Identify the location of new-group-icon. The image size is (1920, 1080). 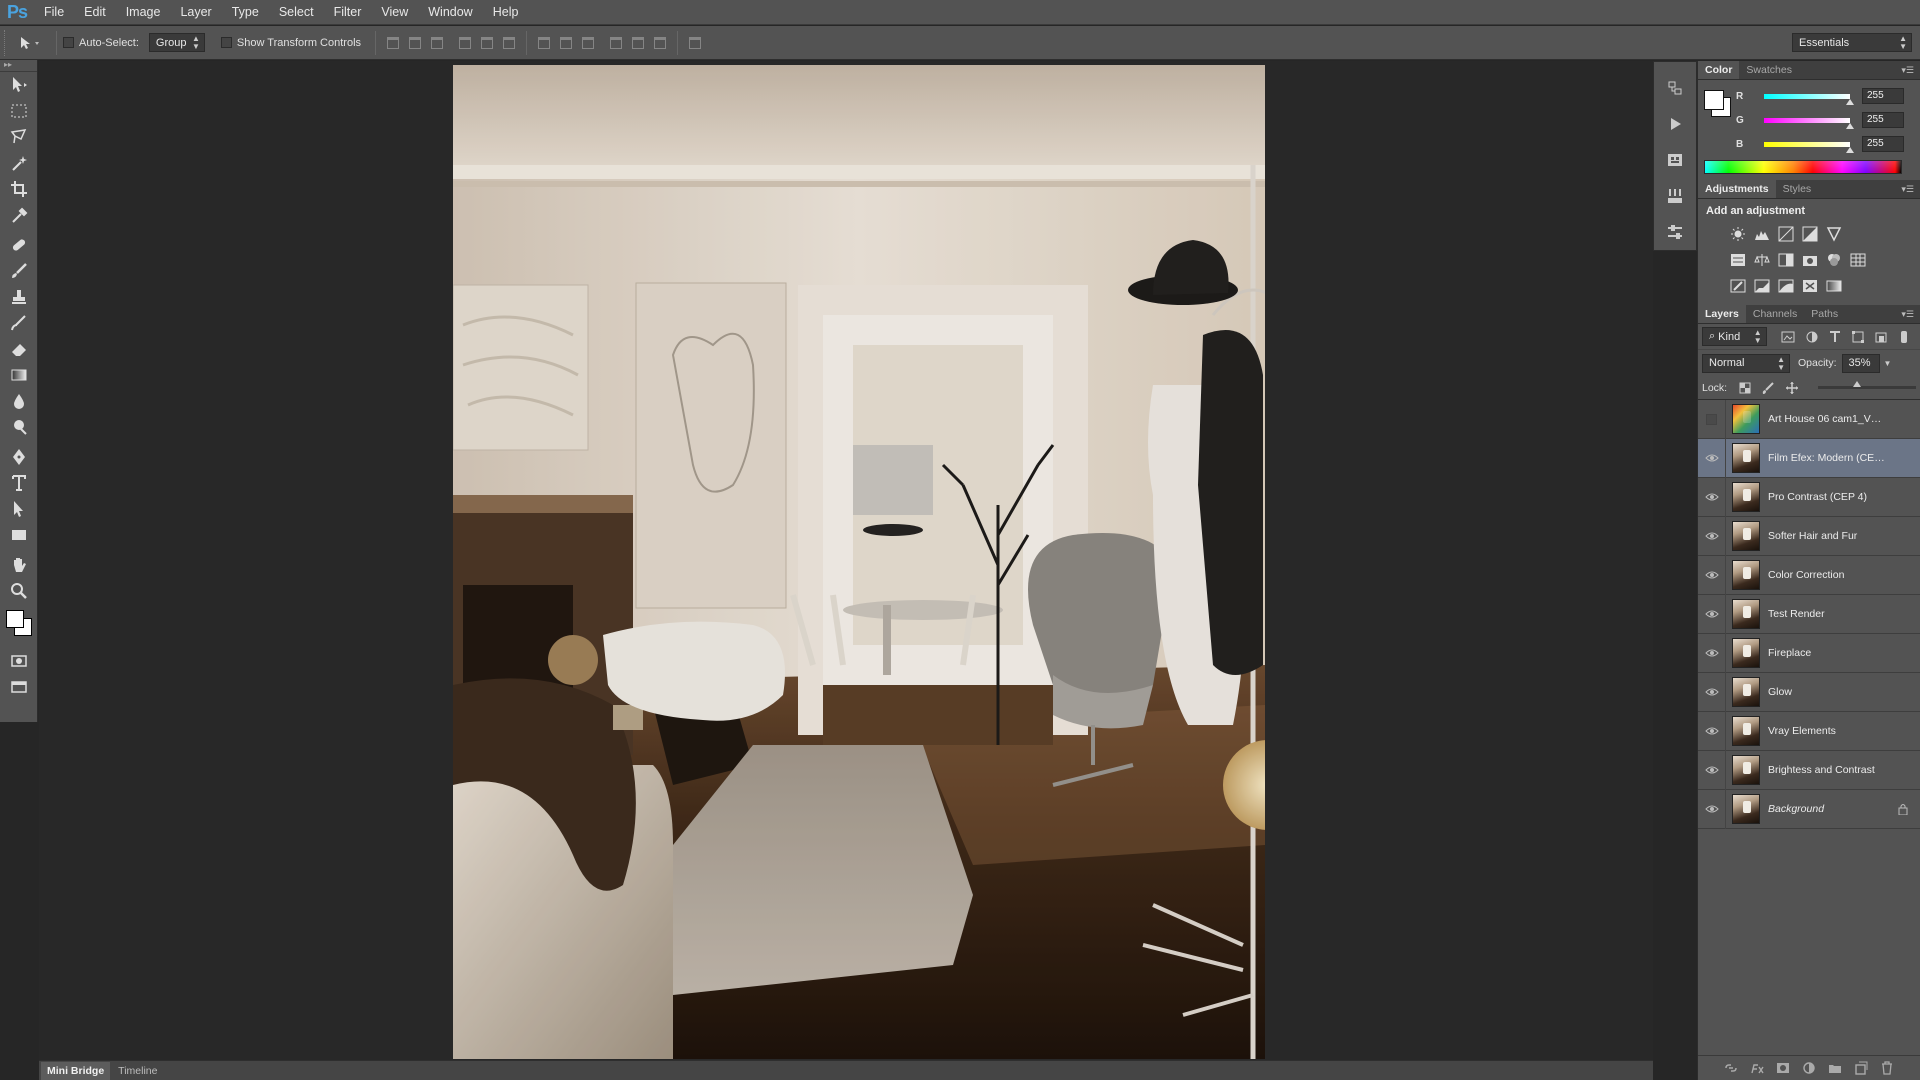
(1835, 1068).